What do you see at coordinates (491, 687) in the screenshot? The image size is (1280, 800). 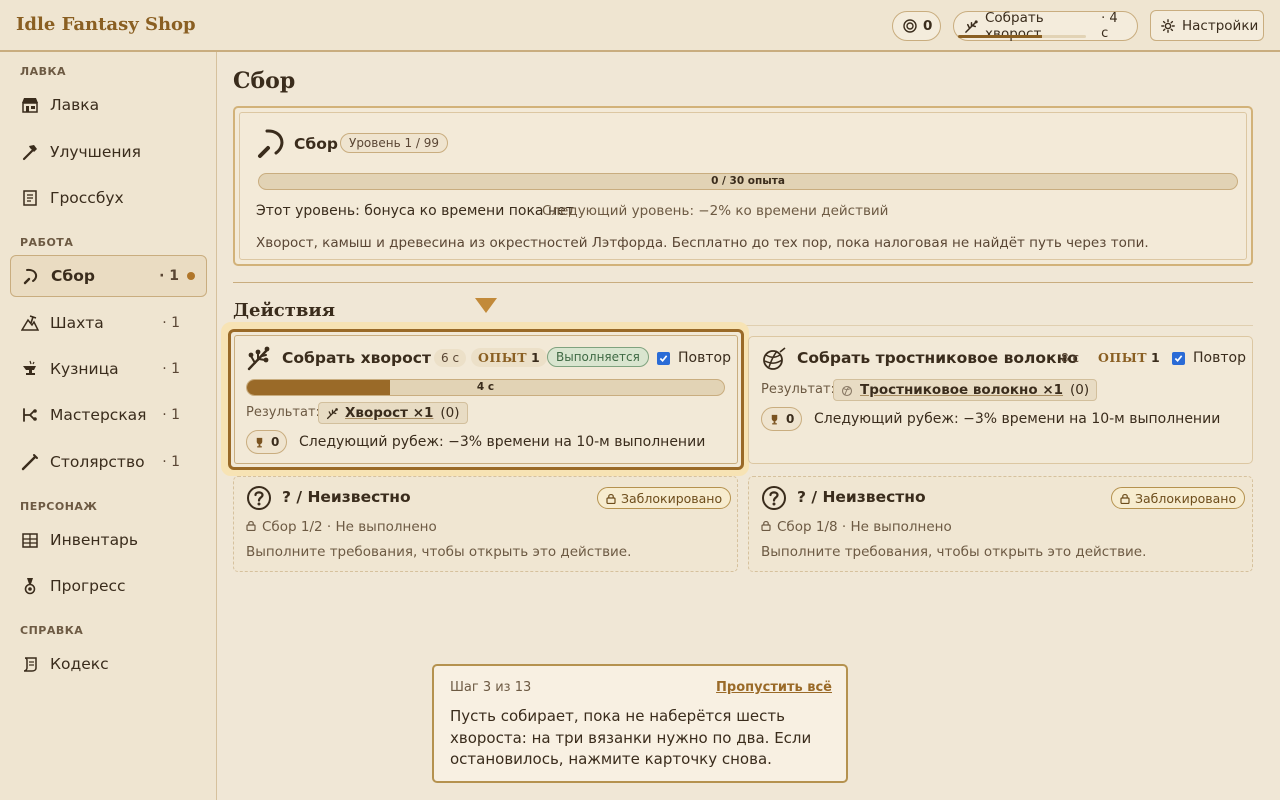 I see `tour-step: Шаг 3 из 13` at bounding box center [491, 687].